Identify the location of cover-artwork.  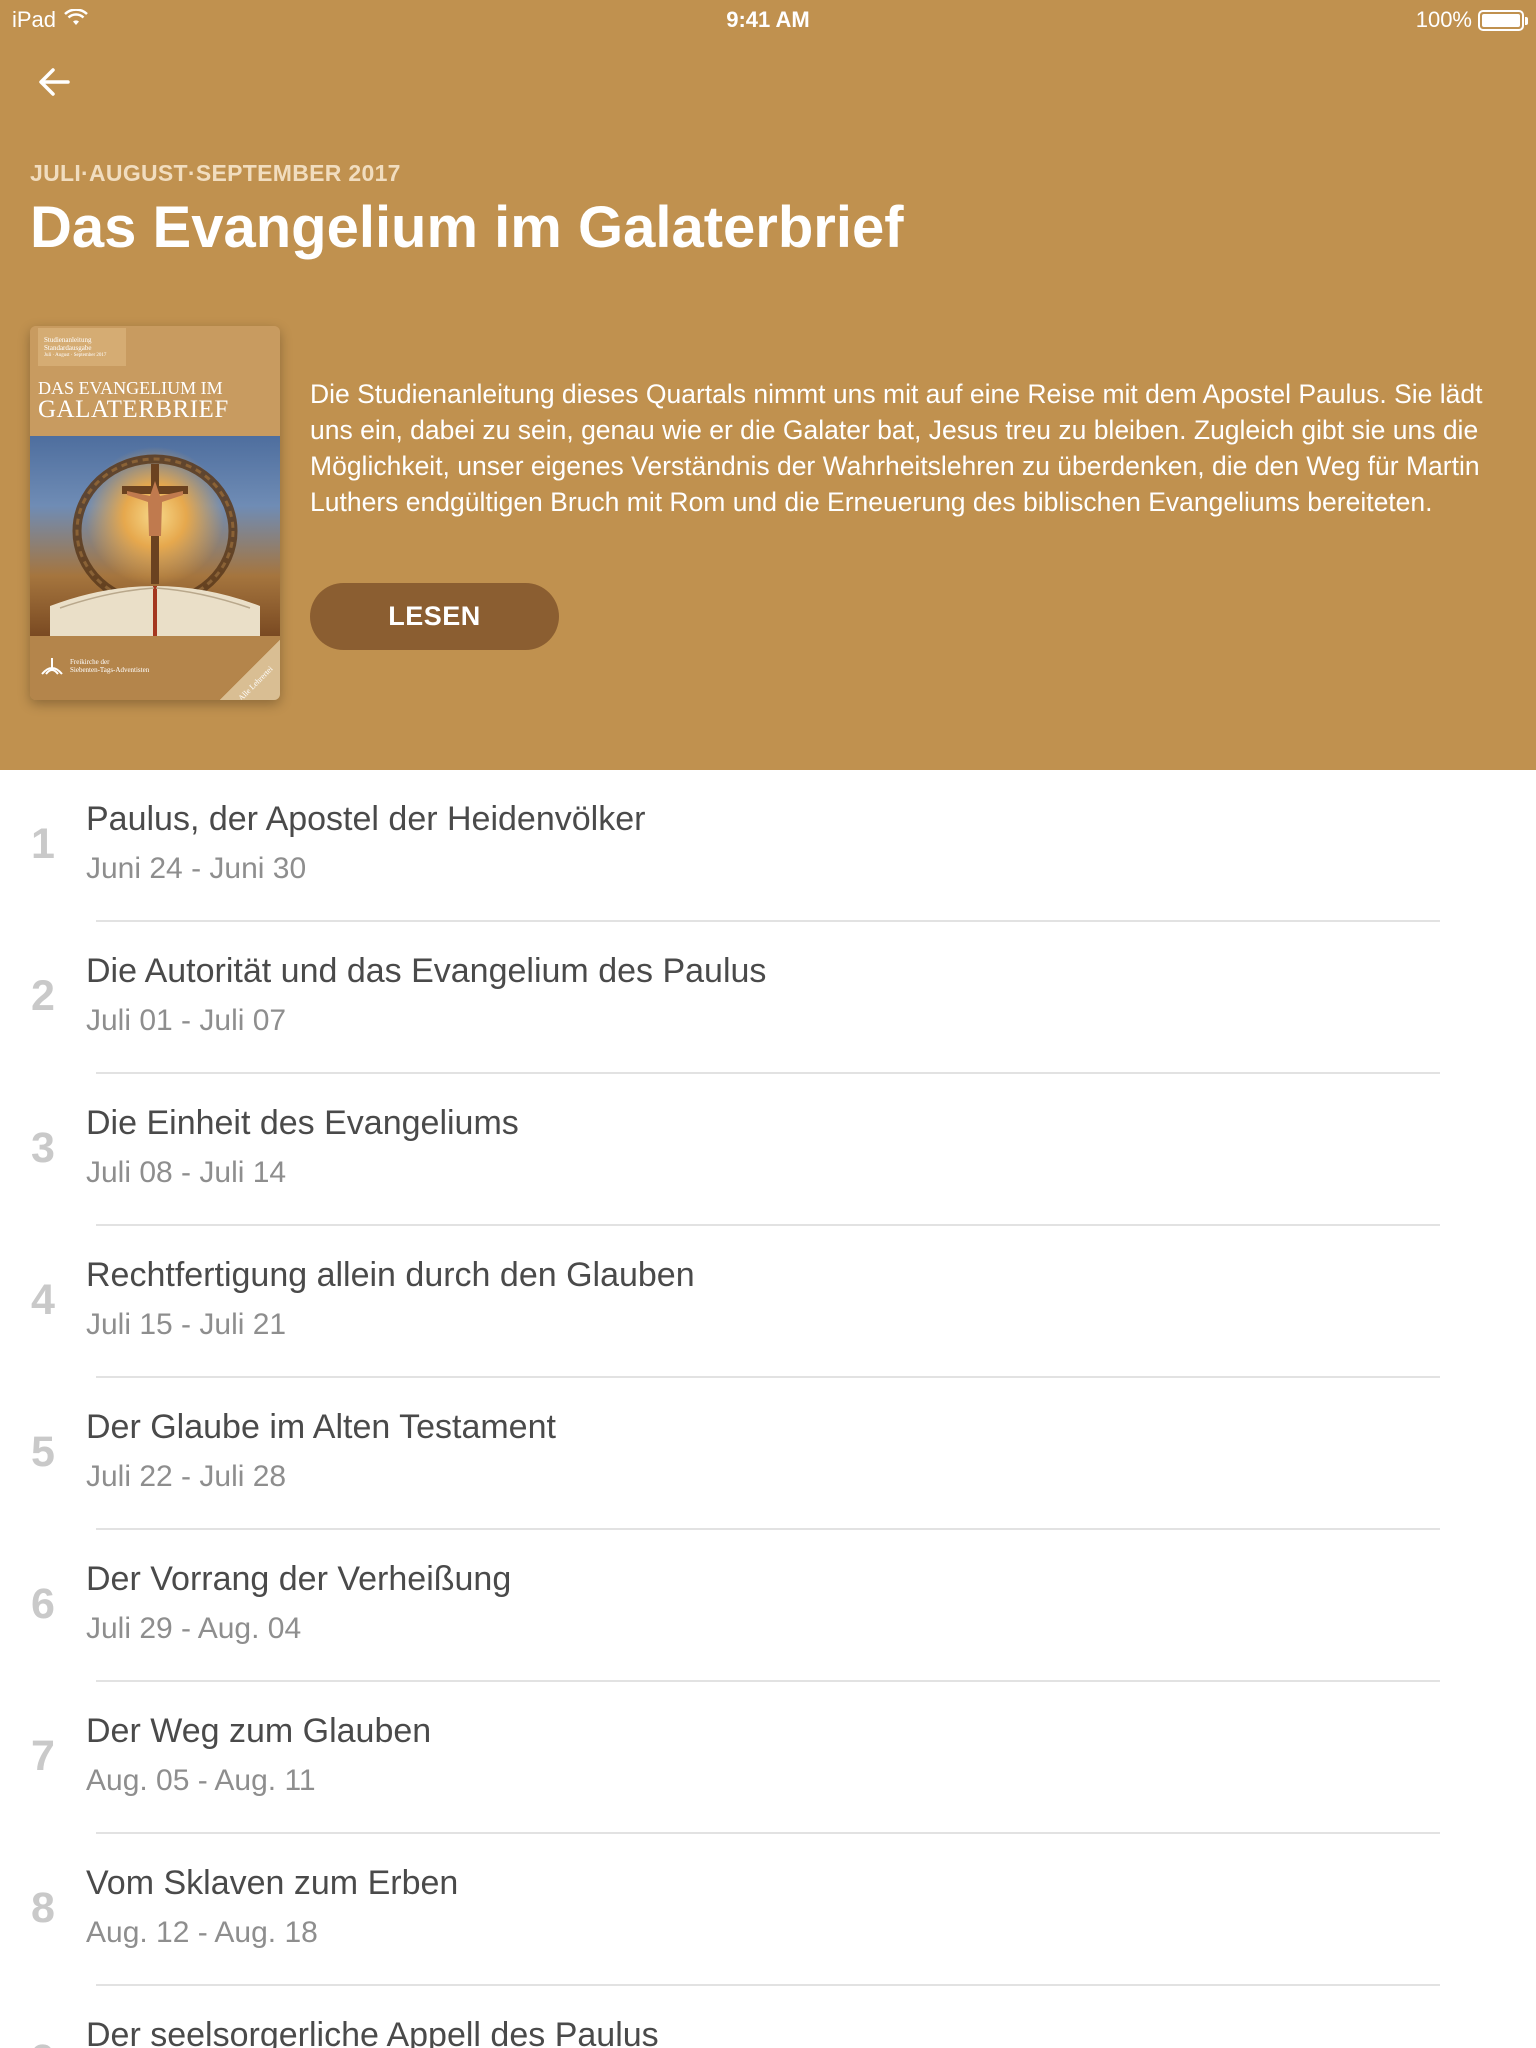
(155, 536).